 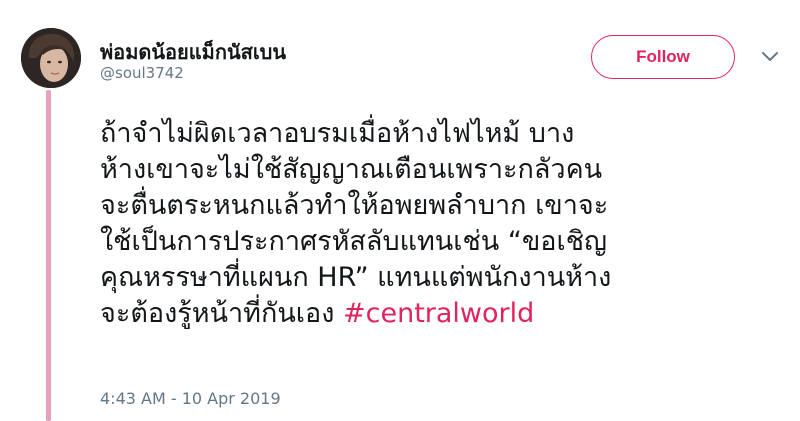 What do you see at coordinates (354, 241) in the screenshot?
I see `tweet-text-line: ใช้เป็นการประกาศรหัสลับแทนเช่น “ขอเชิญ` at bounding box center [354, 241].